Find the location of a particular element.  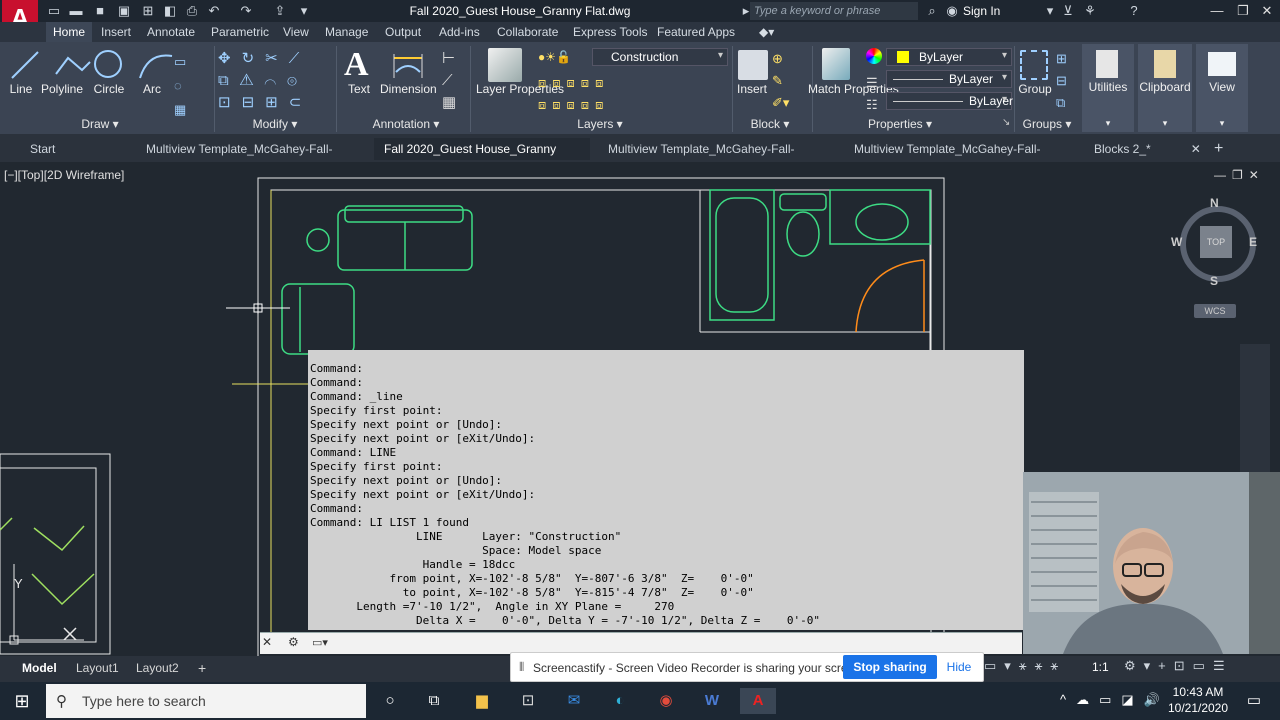

insert-block-icon is located at coordinates (753, 65).